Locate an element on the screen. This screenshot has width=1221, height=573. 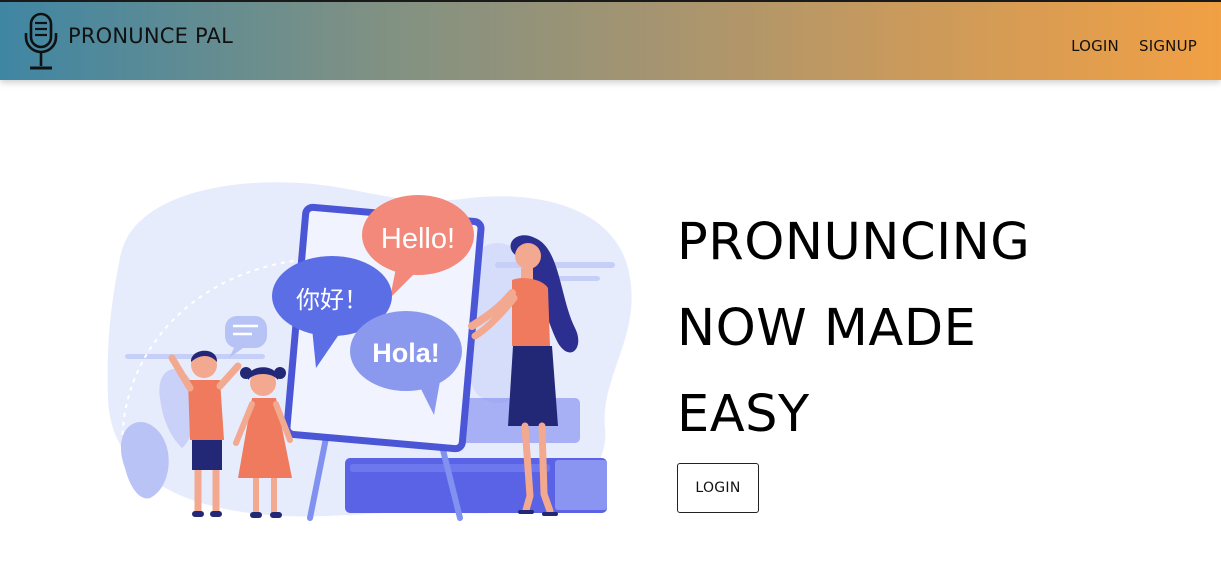
teacher-skirt is located at coordinates (533, 386).